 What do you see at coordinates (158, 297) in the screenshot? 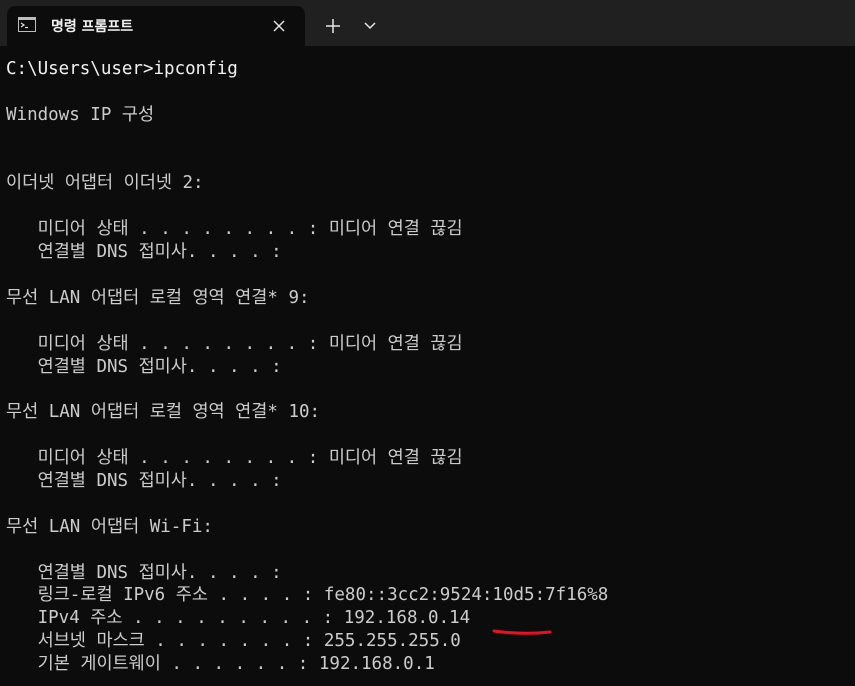
I see `adapter-heading: 무선 LAN 어댑터 로컬 영역 연결* 9:` at bounding box center [158, 297].